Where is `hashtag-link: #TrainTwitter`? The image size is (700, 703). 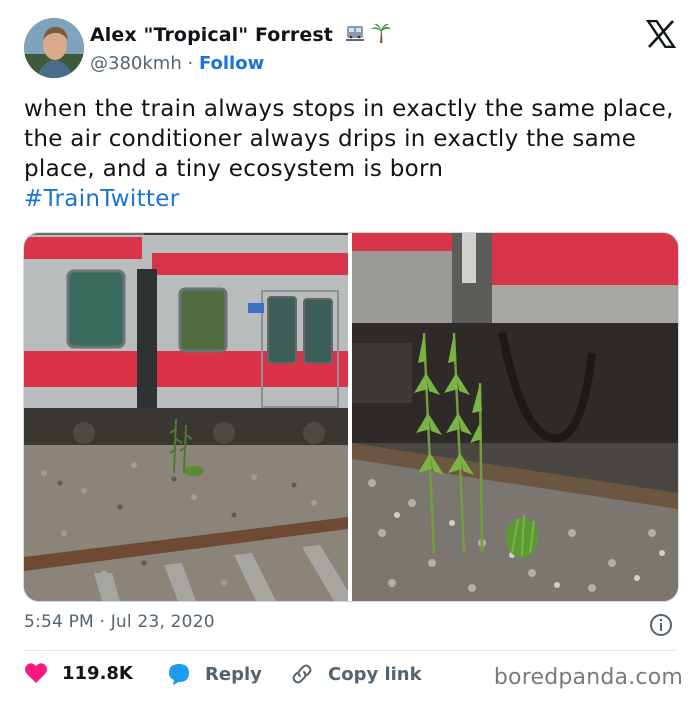 hashtag-link: #TrainTwitter is located at coordinates (101, 199).